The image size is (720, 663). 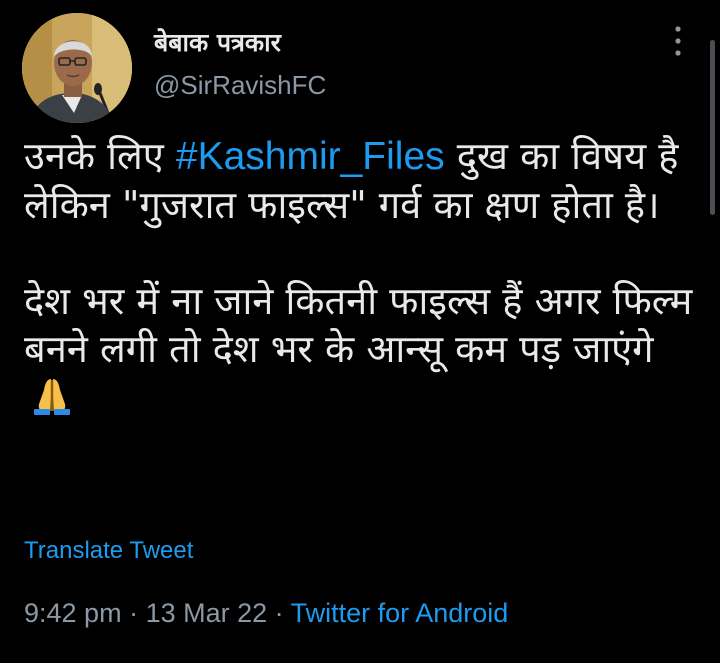 I want to click on scrollbar, so click(x=712, y=127).